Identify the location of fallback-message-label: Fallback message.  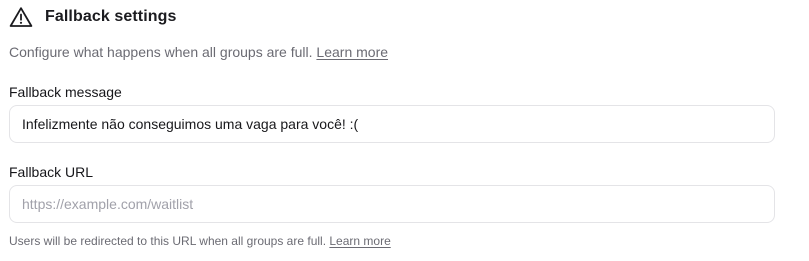
(65, 92).